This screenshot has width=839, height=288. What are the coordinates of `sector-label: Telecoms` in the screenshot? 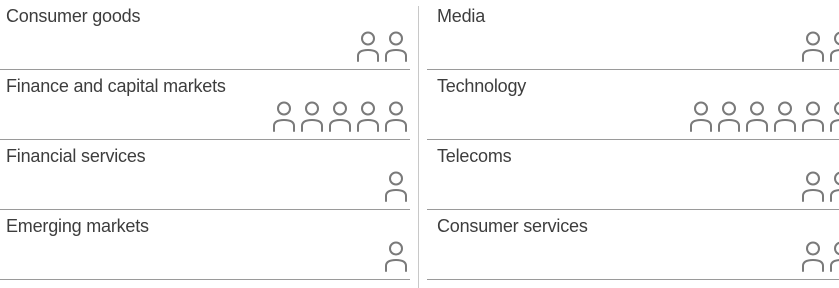 It's located at (474, 156).